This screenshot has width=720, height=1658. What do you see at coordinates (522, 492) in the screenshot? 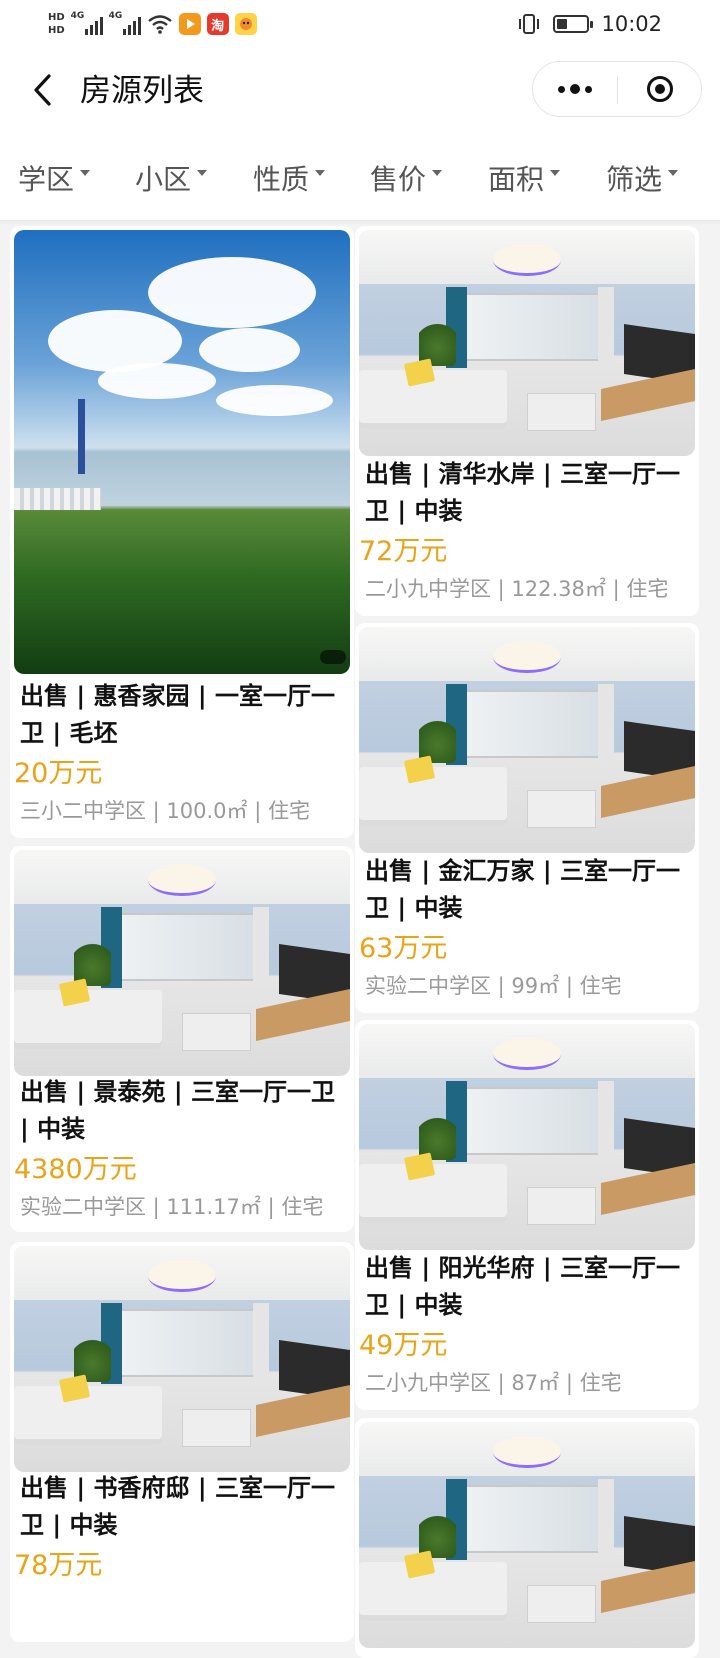
I see `listing-title: 出售 | 清华水岸 | 三室一厅一卫 | 中装` at bounding box center [522, 492].